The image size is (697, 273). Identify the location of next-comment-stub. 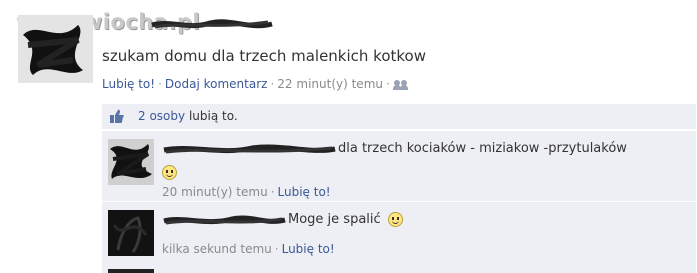
(399, 268).